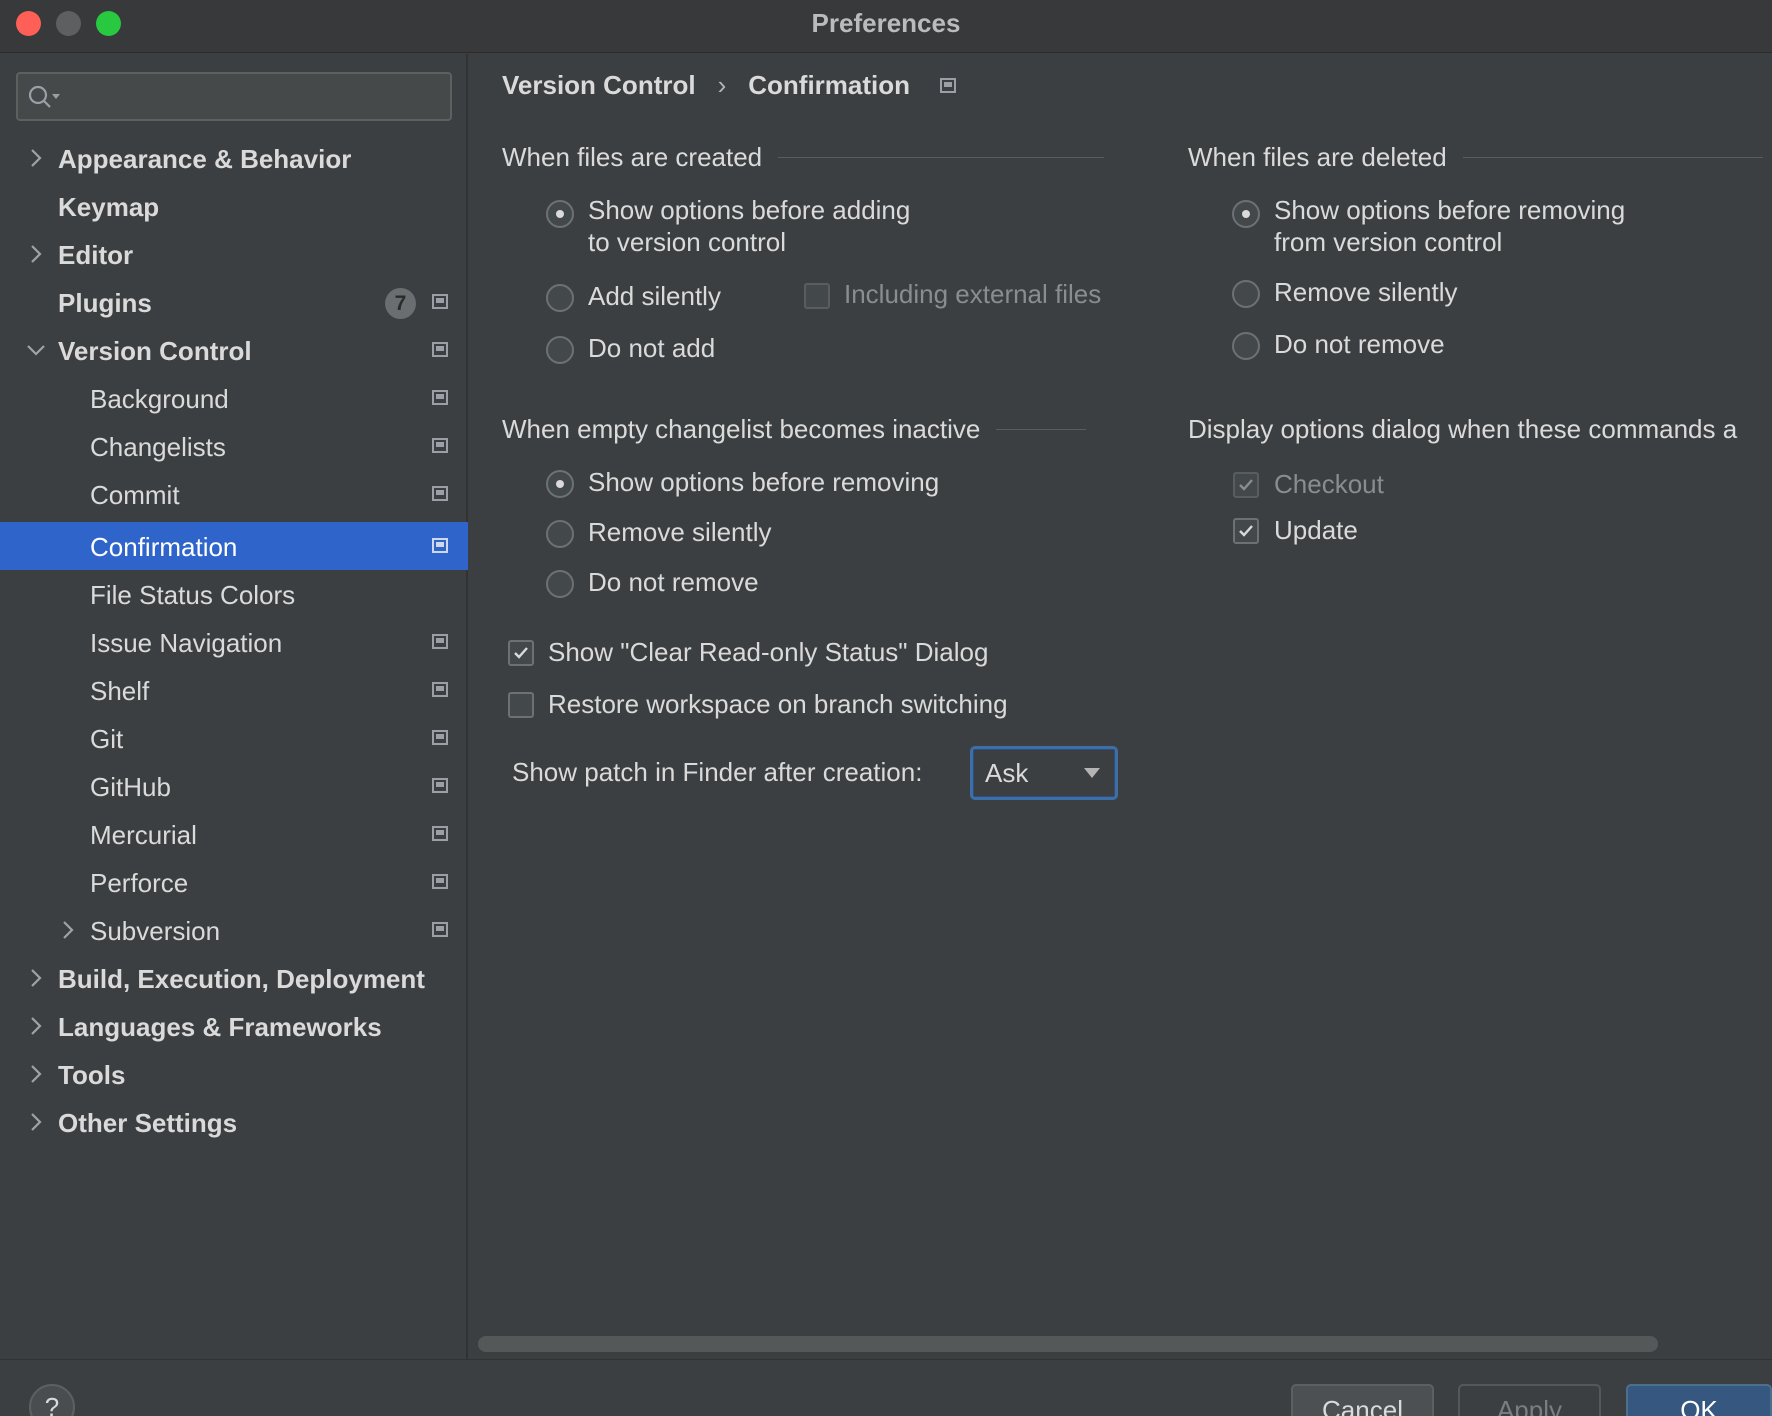 This screenshot has height=1416, width=1772. What do you see at coordinates (400, 303) in the screenshot?
I see `plugins-update-badge: 7` at bounding box center [400, 303].